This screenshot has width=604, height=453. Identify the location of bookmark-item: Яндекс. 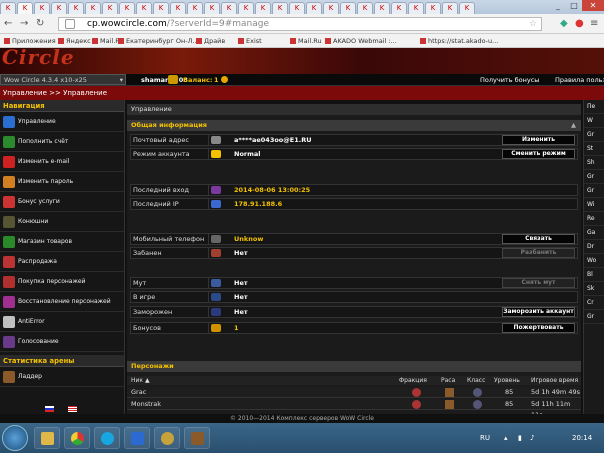
(74, 41).